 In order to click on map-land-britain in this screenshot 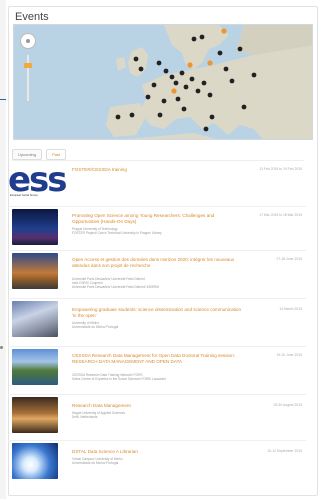, I will do `click(138, 62)`.